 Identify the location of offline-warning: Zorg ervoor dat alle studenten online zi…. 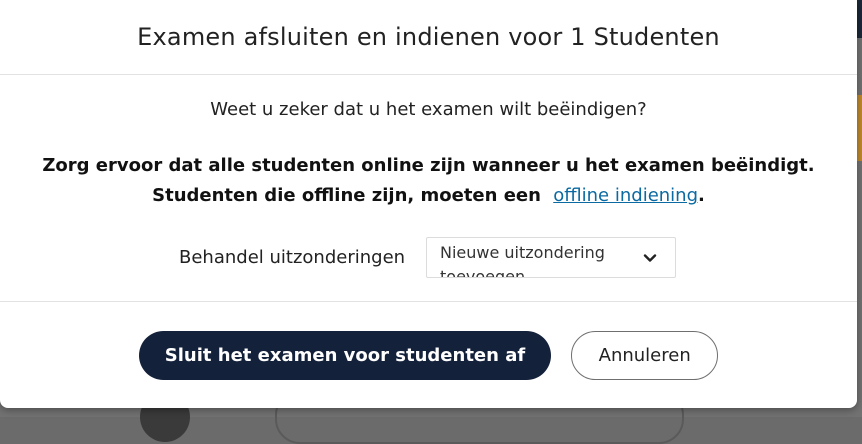
(428, 181).